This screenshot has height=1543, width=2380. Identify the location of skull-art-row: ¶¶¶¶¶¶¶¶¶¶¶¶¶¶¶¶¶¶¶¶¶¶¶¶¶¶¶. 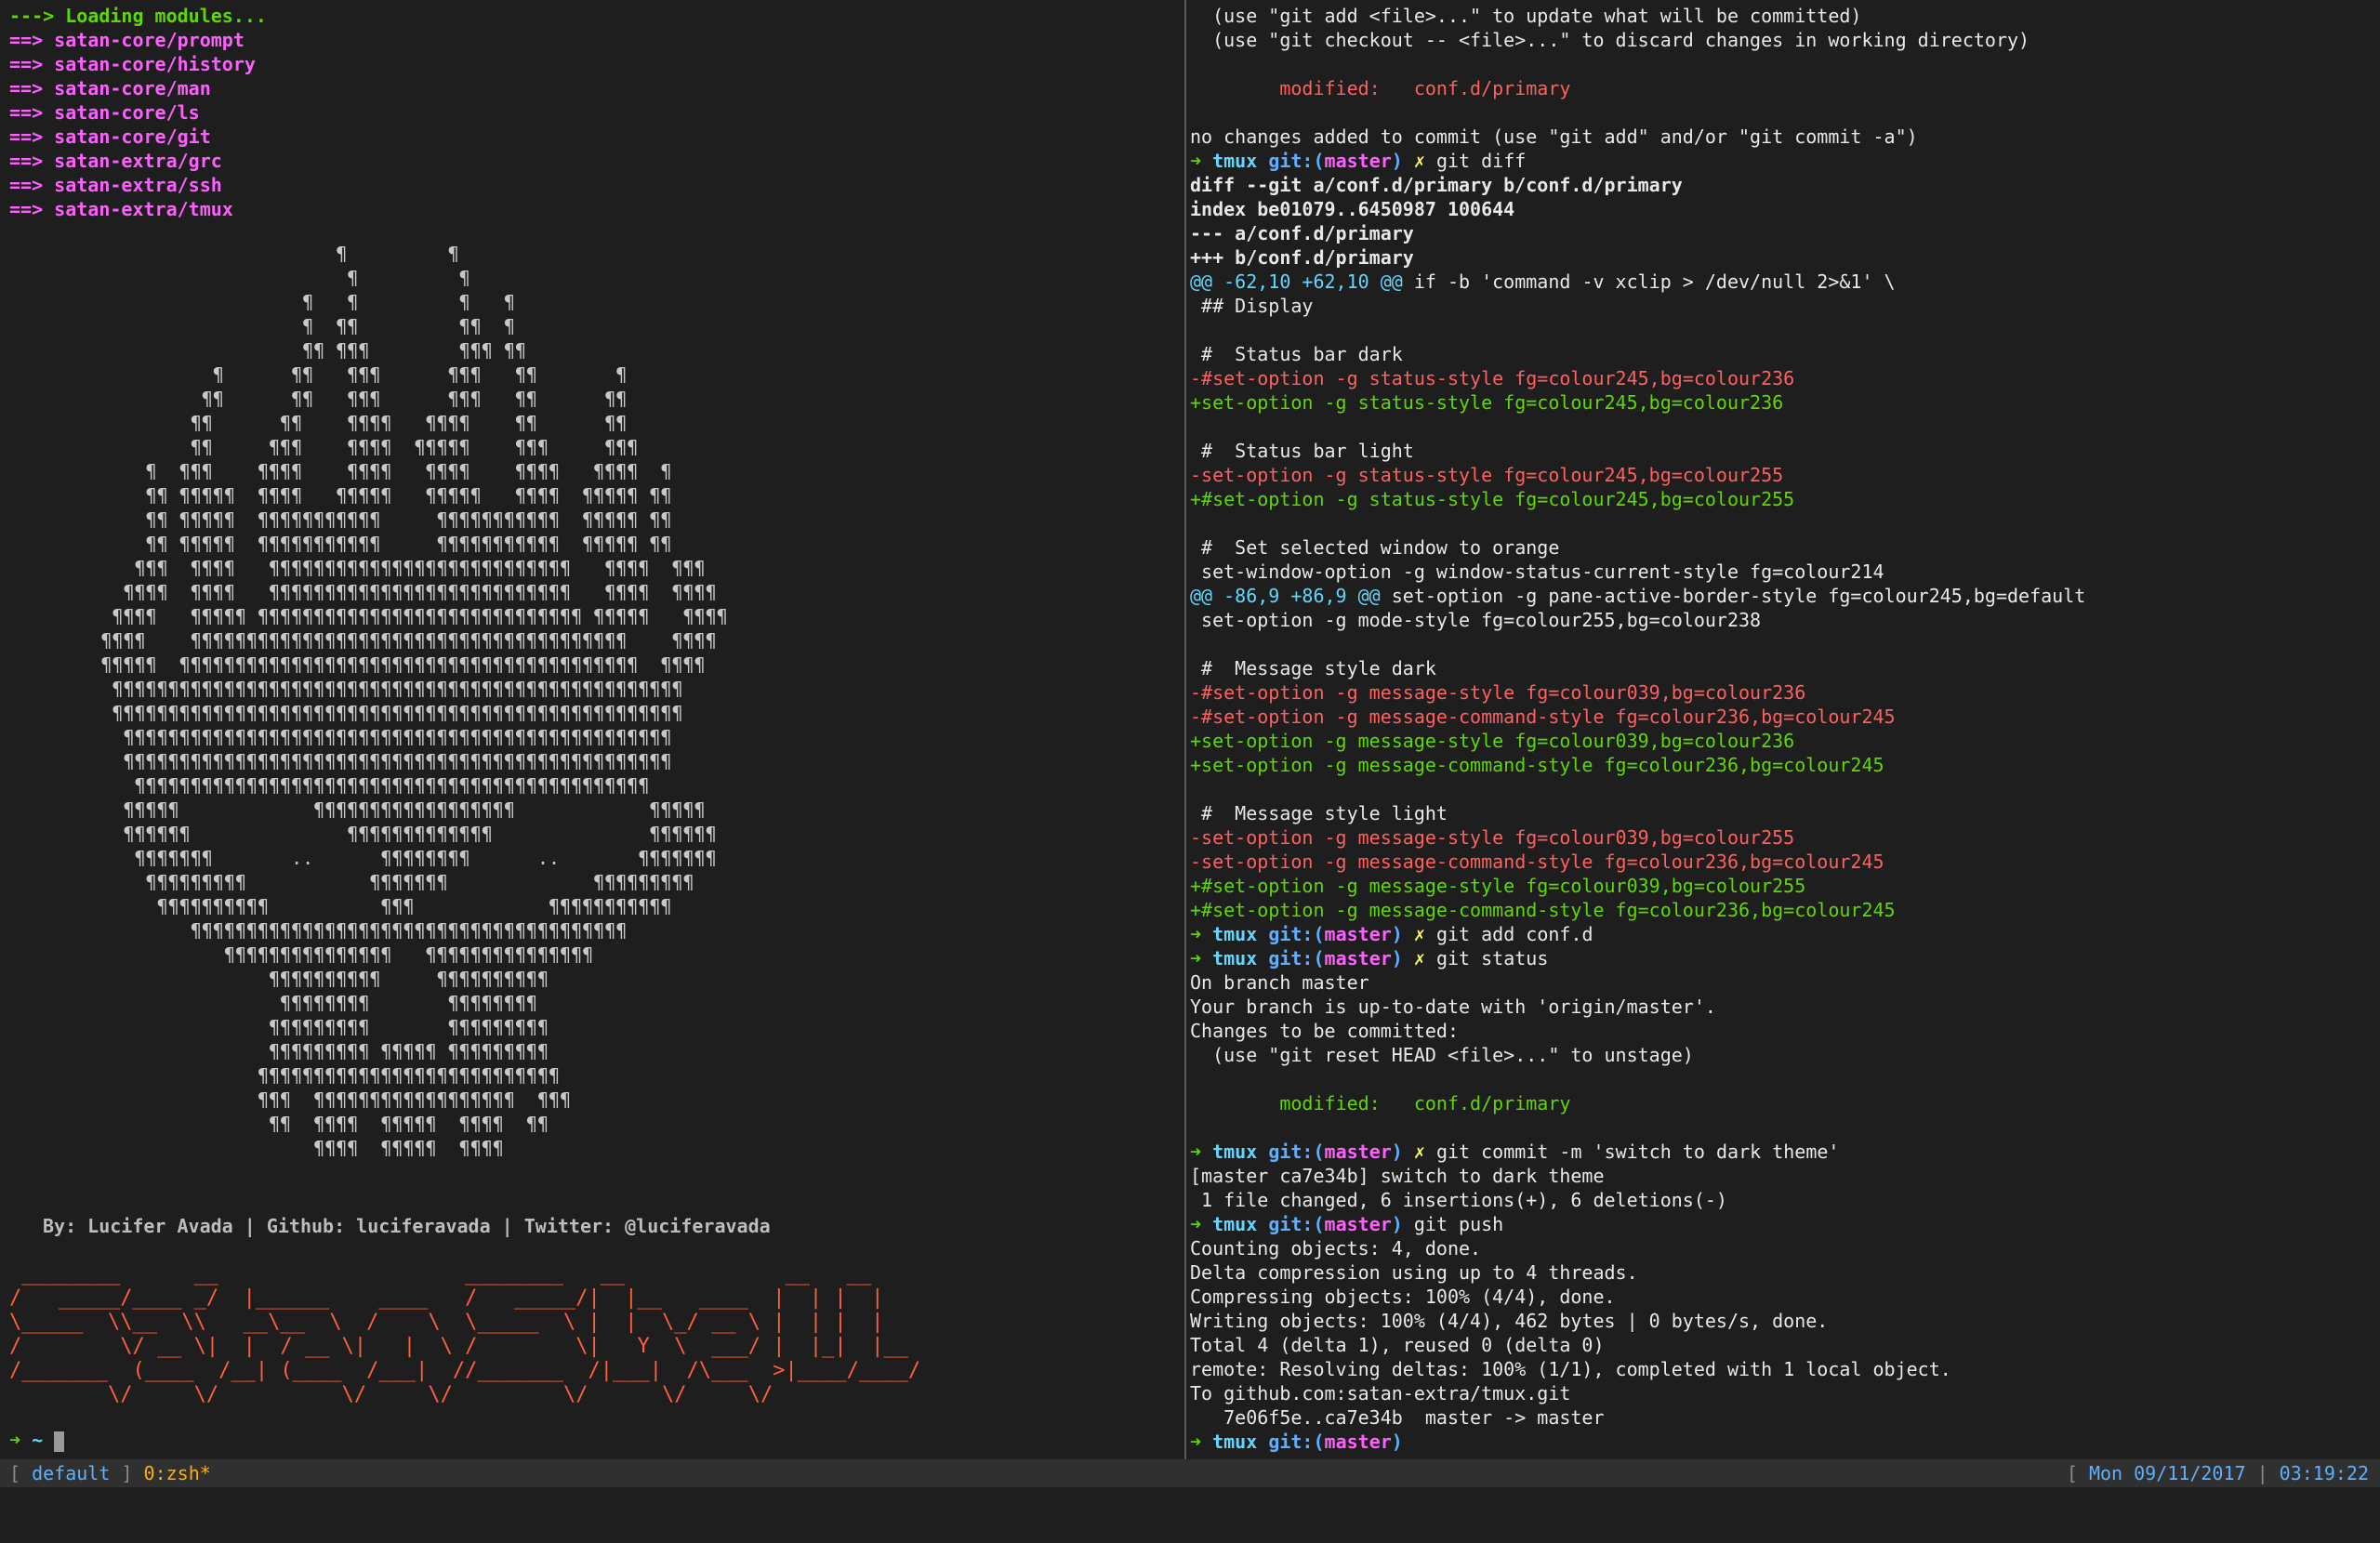
(280, 1075).